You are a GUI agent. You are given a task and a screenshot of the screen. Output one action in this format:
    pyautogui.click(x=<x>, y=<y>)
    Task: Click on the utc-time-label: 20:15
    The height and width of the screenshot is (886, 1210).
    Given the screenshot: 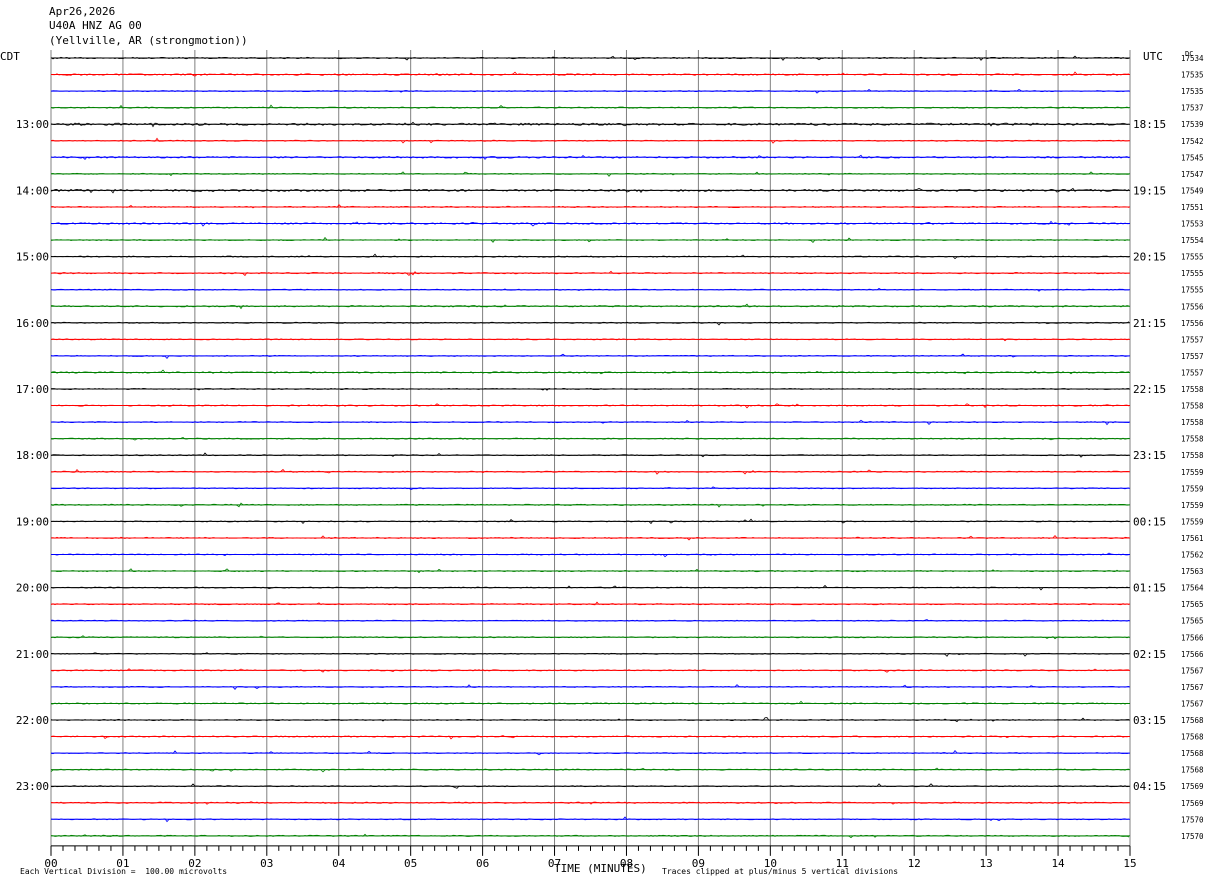 What is the action you would take?
    pyautogui.click(x=1149, y=257)
    